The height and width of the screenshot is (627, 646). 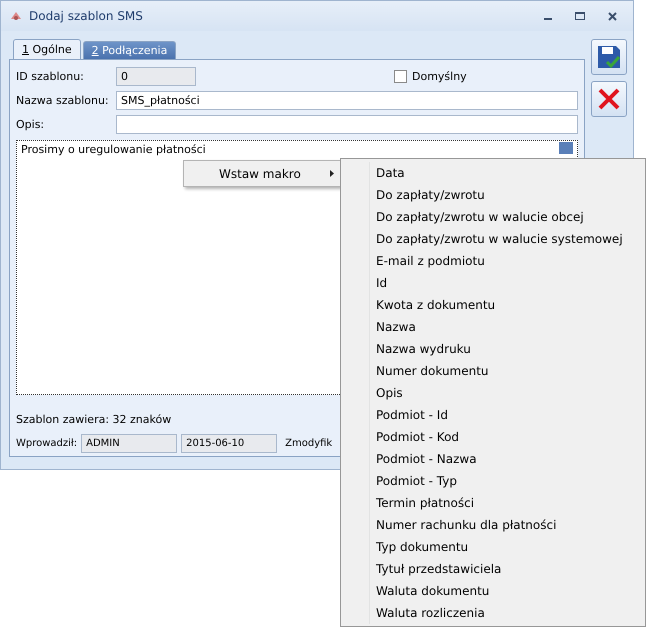 I want to click on close-icon, so click(x=609, y=99).